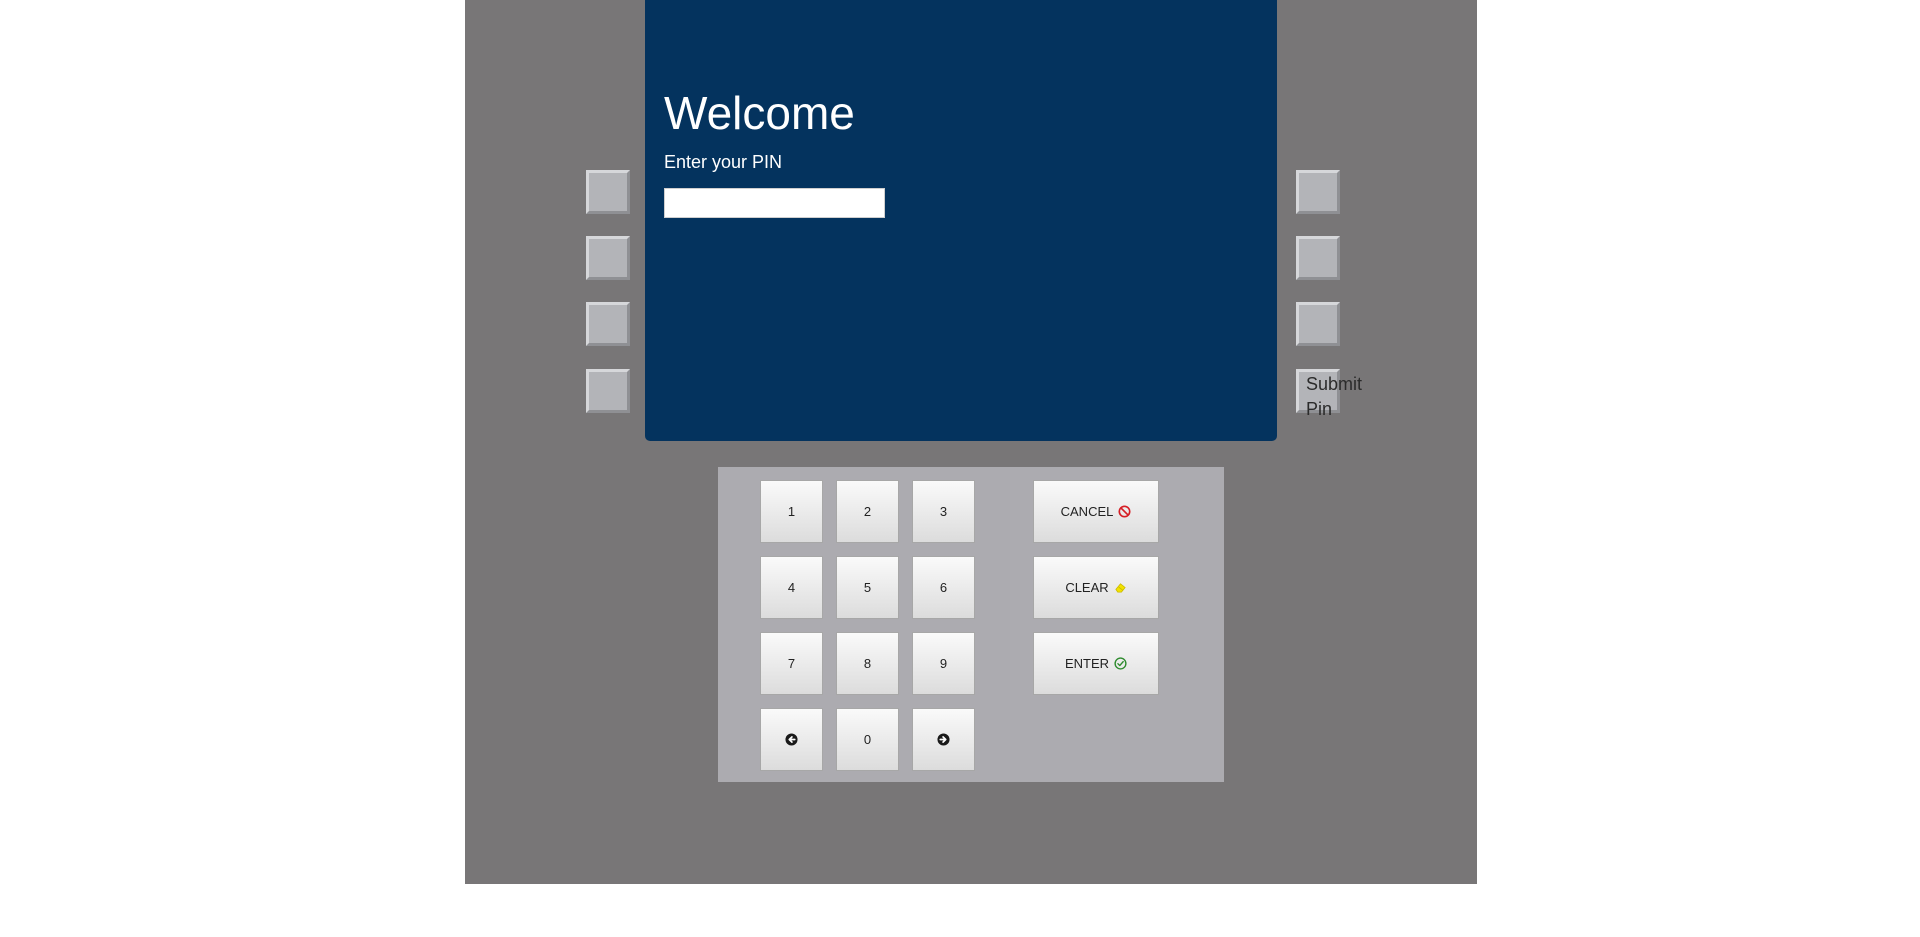 The image size is (1920, 937). Describe the element at coordinates (791, 663) in the screenshot. I see `key-7: 7` at that location.